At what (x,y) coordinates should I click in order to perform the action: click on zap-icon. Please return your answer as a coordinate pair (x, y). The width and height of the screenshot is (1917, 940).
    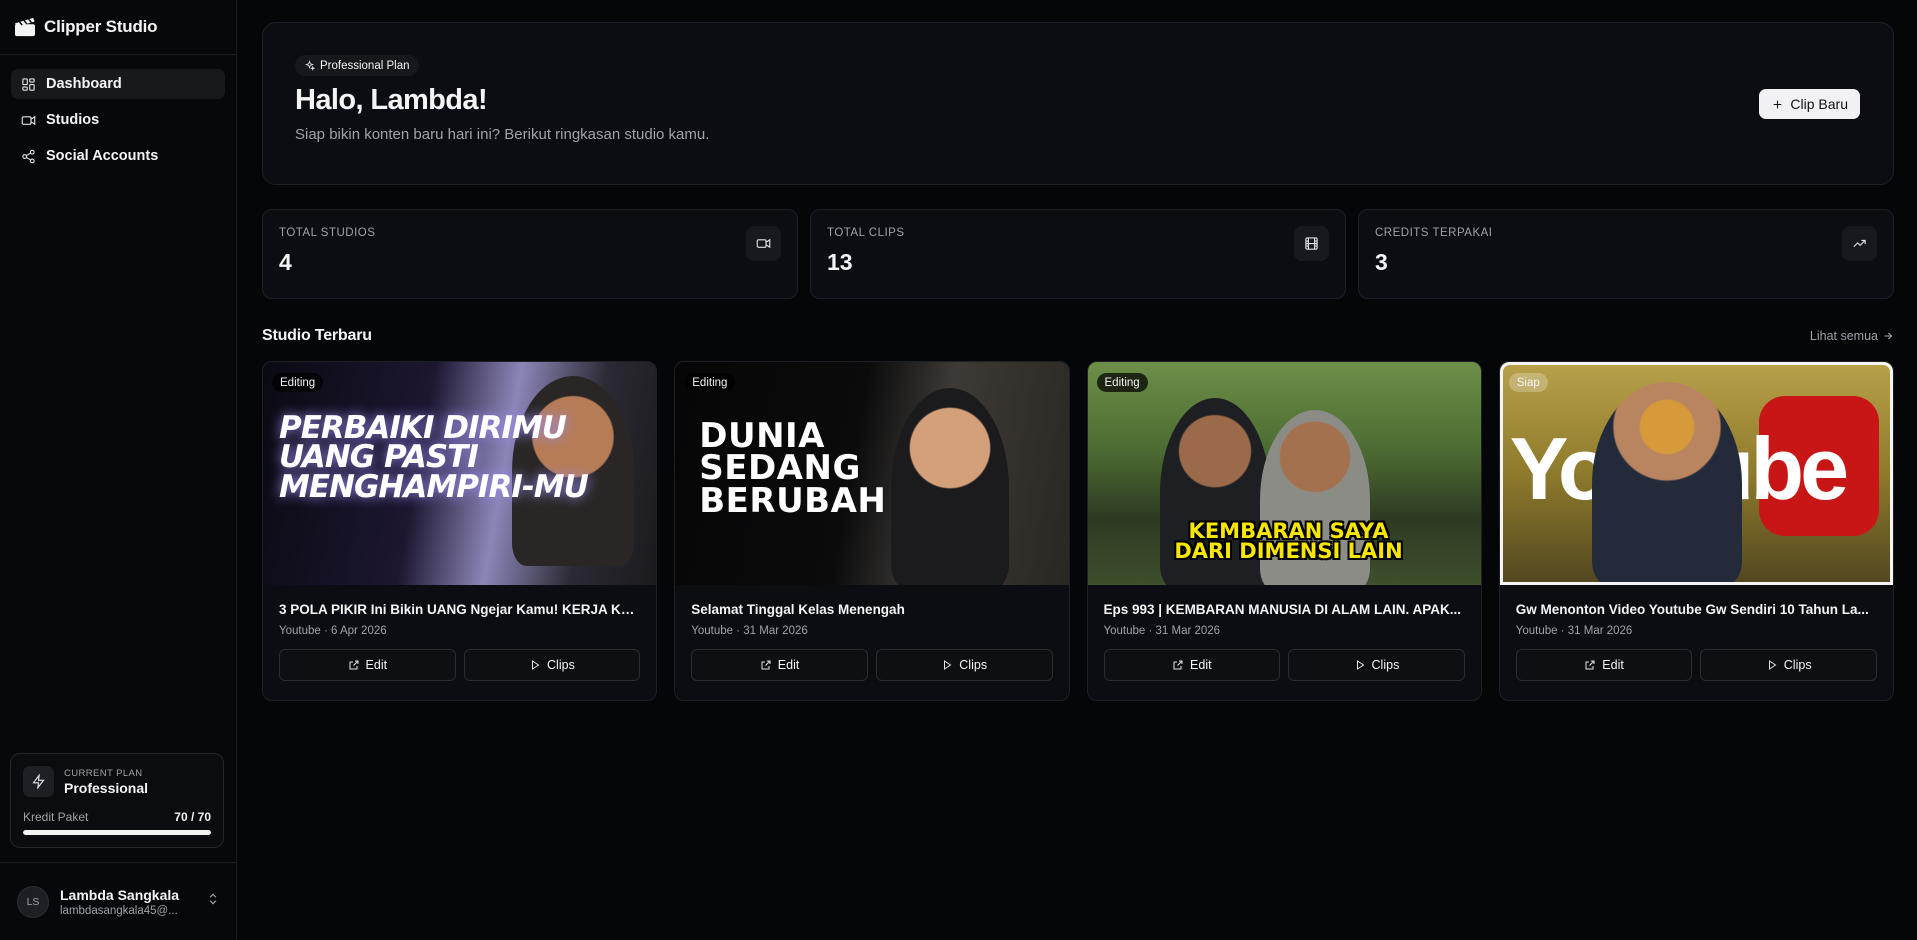
    Looking at the image, I should click on (38, 781).